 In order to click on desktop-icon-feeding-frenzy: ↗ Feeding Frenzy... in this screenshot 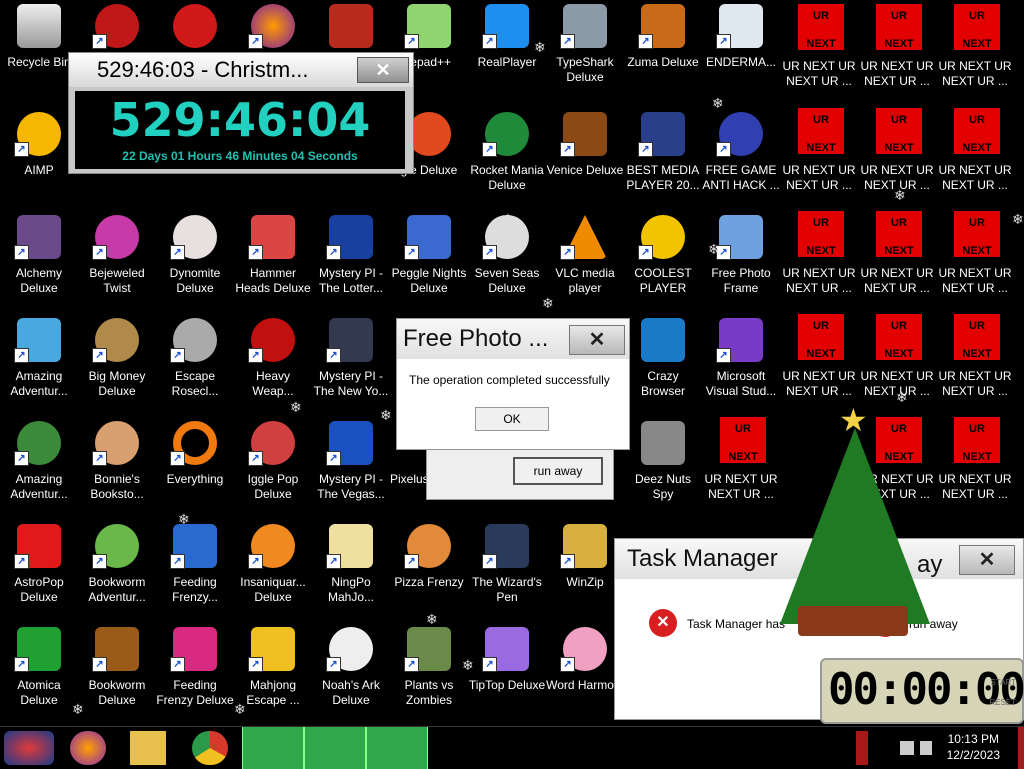, I will do `click(195, 570)`.